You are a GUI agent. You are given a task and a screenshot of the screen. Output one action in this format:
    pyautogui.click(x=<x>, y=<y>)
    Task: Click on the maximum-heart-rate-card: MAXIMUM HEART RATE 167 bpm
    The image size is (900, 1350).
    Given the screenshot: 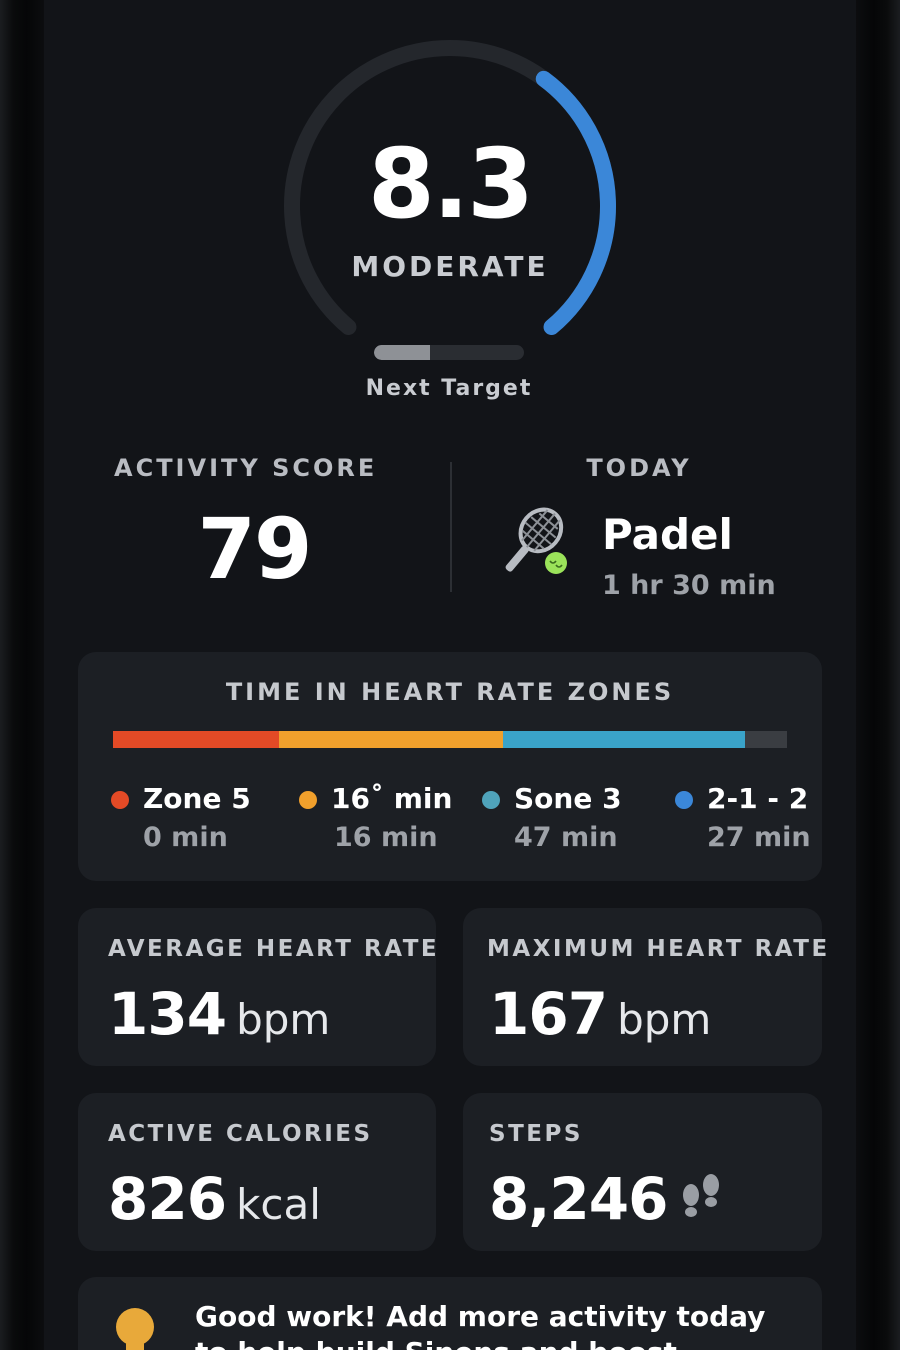 What is the action you would take?
    pyautogui.click(x=645, y=987)
    